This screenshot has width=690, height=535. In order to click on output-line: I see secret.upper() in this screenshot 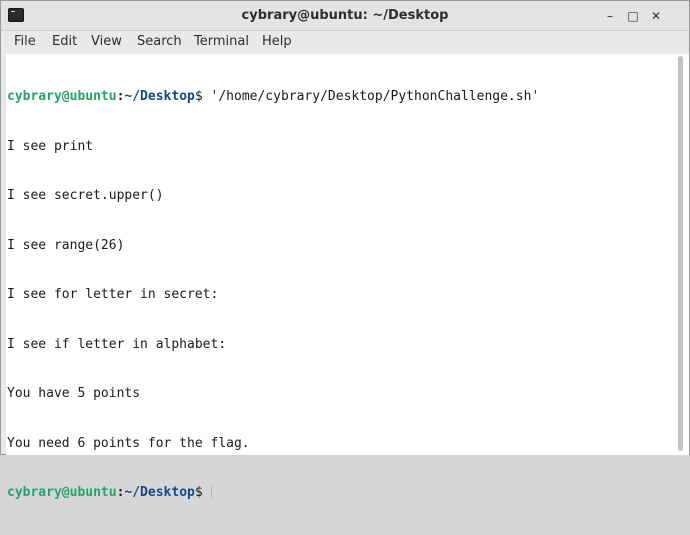, I will do `click(85, 195)`.